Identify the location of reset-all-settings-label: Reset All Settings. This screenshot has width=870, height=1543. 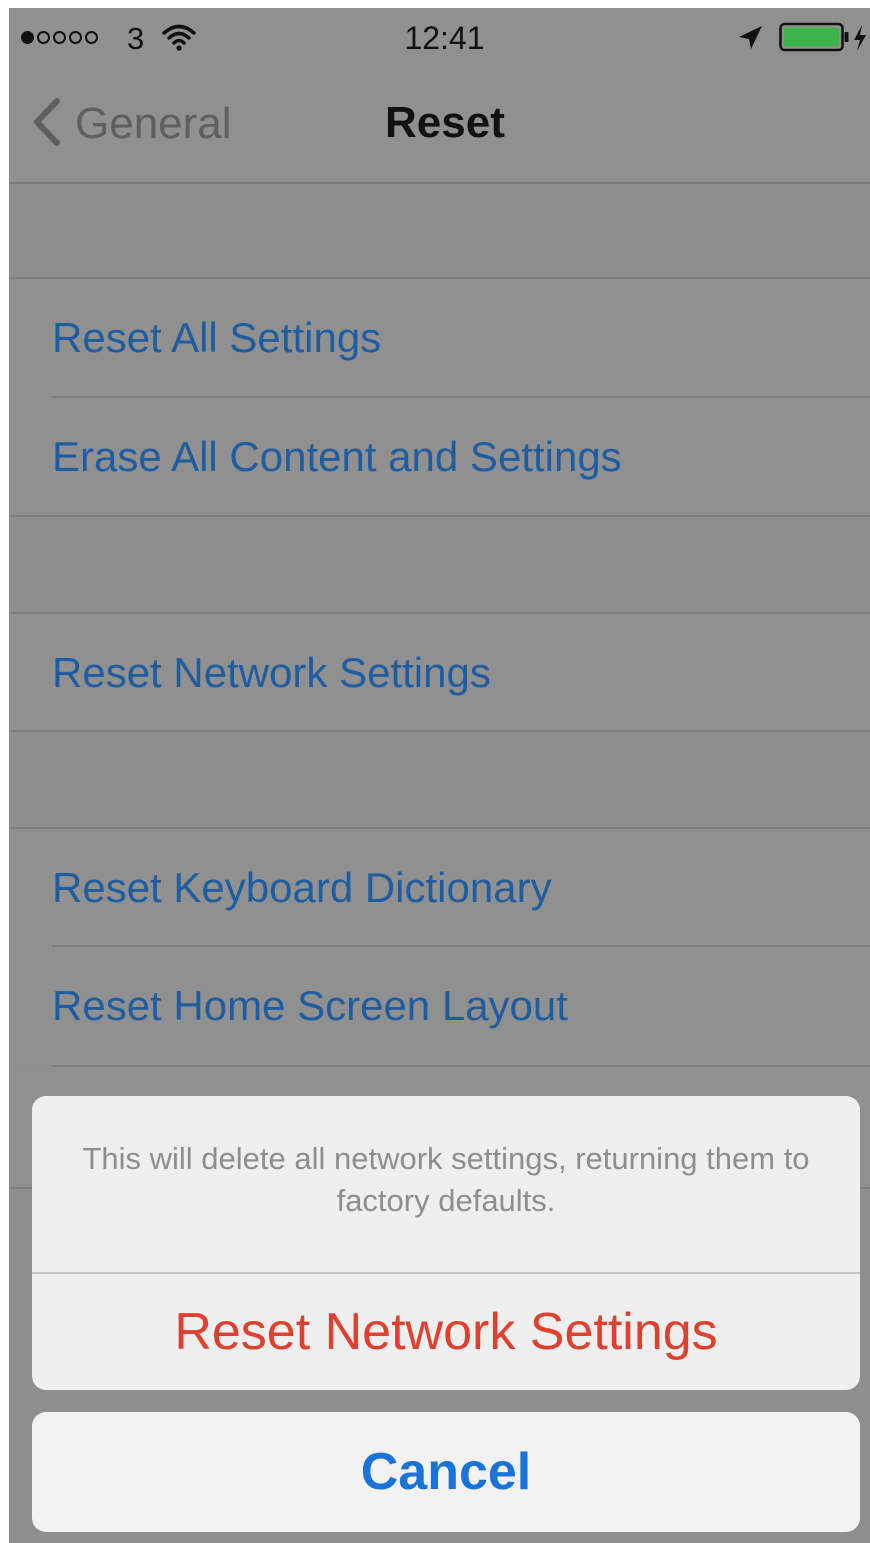
(217, 337).